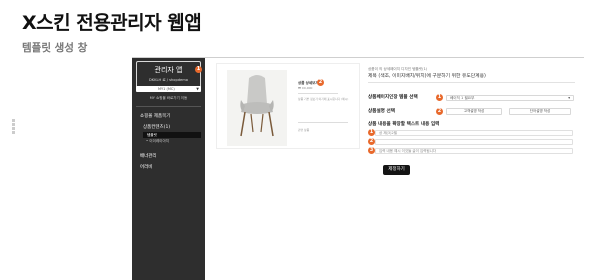 The height and width of the screenshot is (280, 600). Describe the element at coordinates (540, 111) in the screenshot. I see `description-option-button: 단어설명 작성` at that location.